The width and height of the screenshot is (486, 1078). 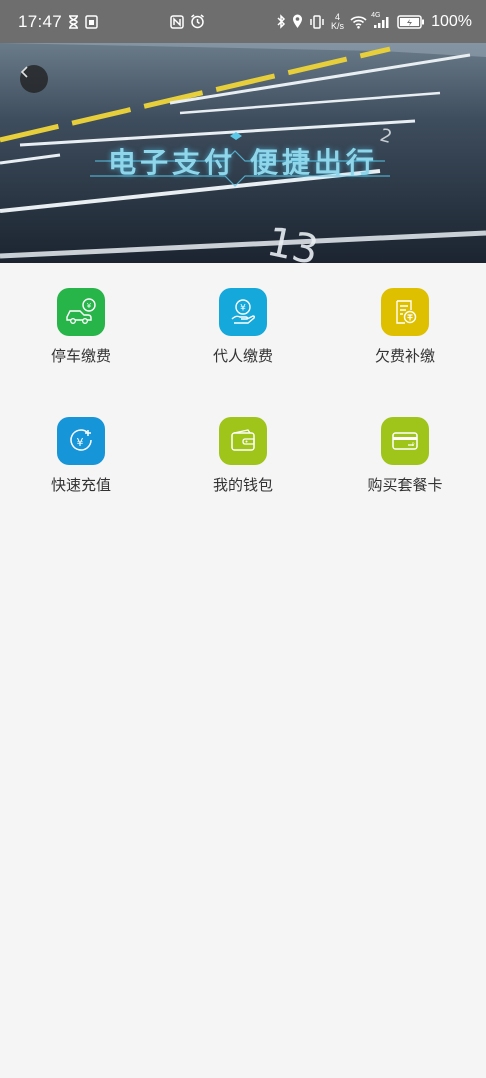 What do you see at coordinates (176, 21) in the screenshot?
I see `nfc-icon` at bounding box center [176, 21].